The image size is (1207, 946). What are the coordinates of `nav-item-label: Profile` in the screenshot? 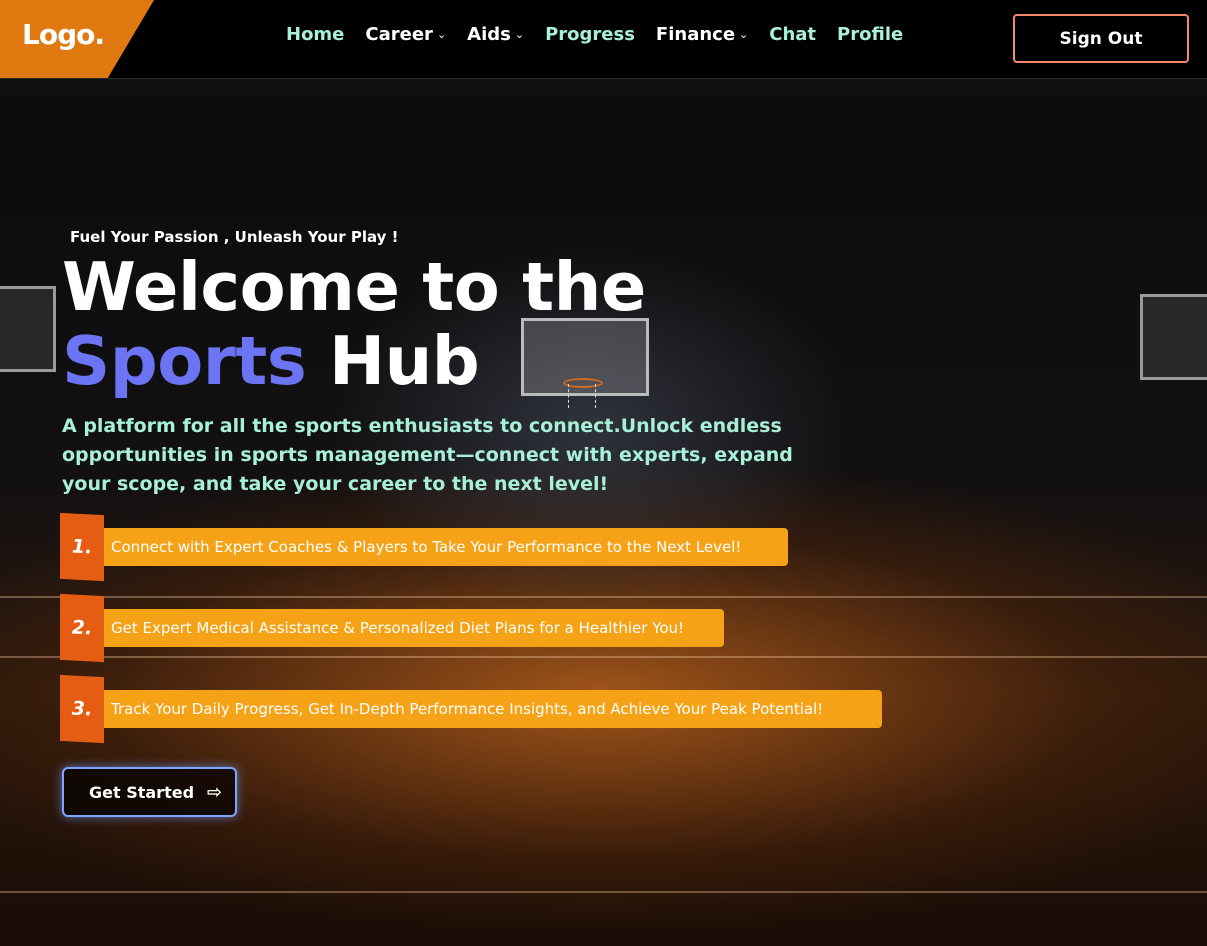 It's located at (870, 34).